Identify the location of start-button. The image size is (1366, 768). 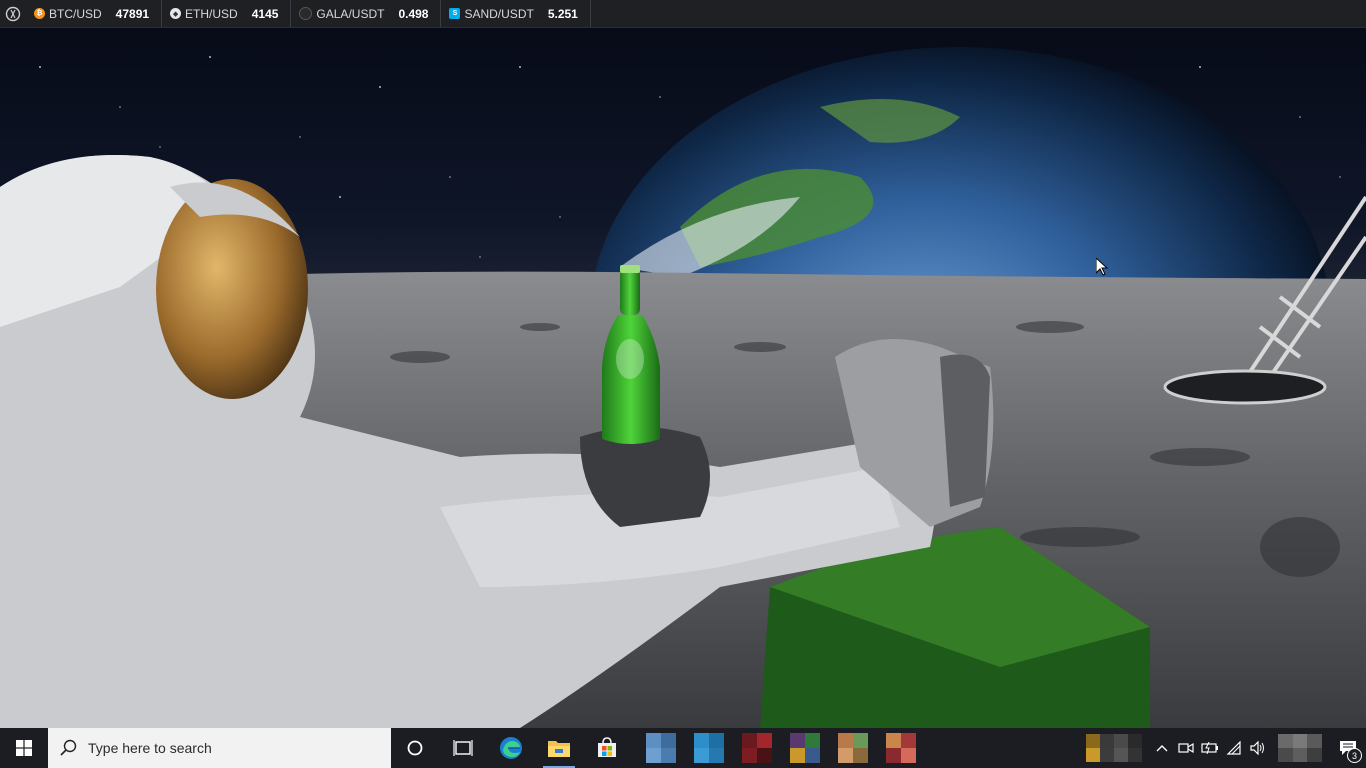
(24, 748).